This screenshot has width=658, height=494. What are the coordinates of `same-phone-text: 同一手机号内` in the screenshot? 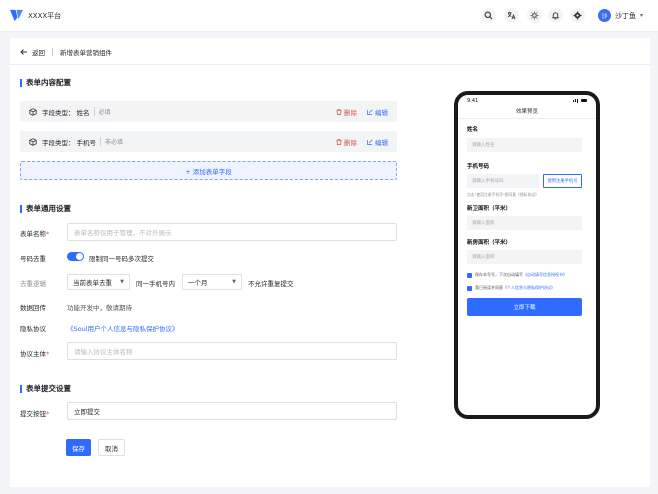 It's located at (155, 284).